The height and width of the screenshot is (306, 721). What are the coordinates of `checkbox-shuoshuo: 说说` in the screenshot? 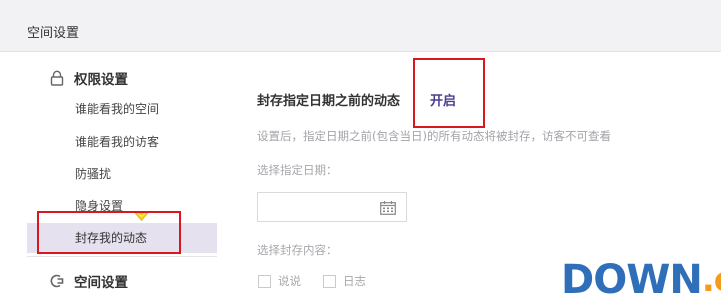 It's located at (279, 281).